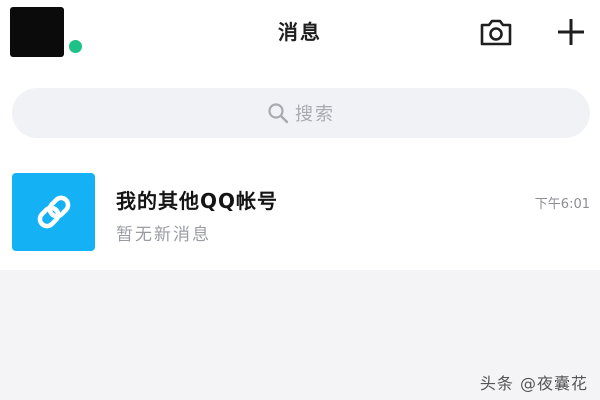 This screenshot has height=400, width=600. I want to click on avatar, so click(37, 32).